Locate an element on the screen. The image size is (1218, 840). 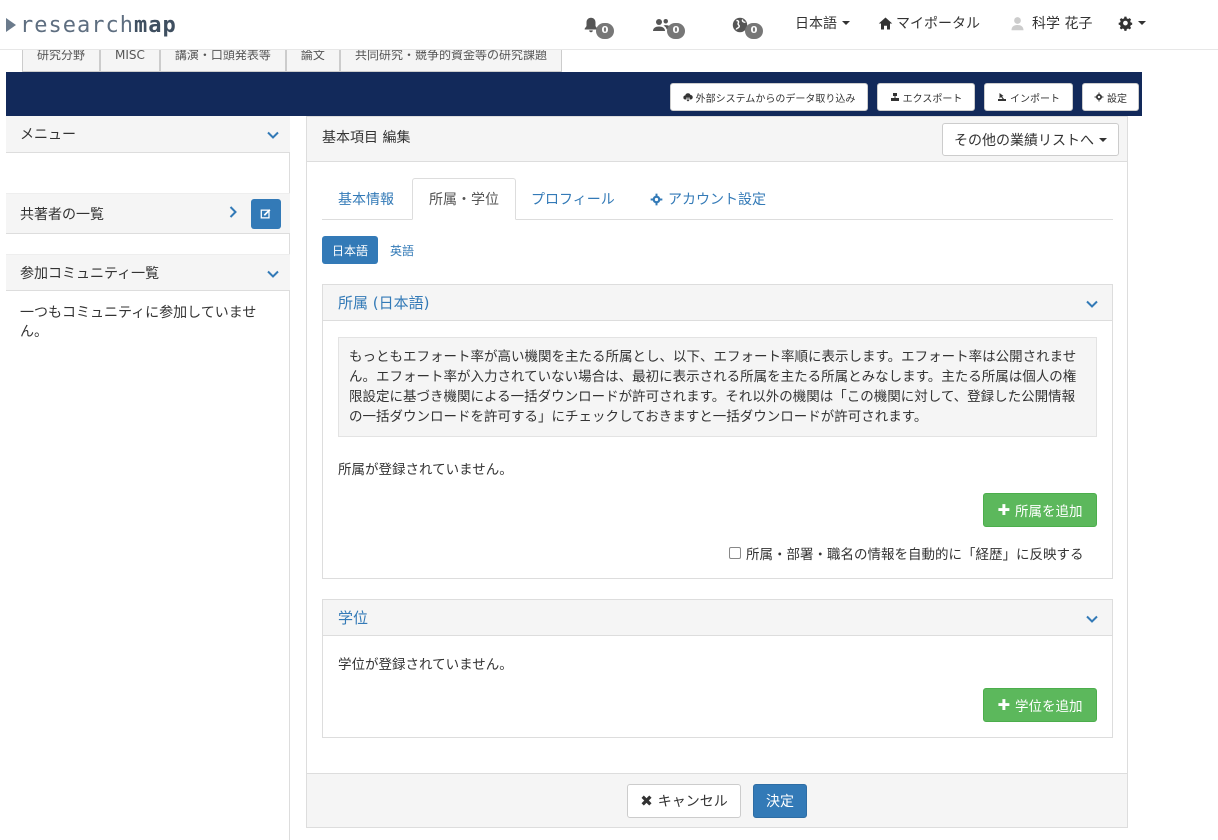
export-label: エクスポート is located at coordinates (932, 99).